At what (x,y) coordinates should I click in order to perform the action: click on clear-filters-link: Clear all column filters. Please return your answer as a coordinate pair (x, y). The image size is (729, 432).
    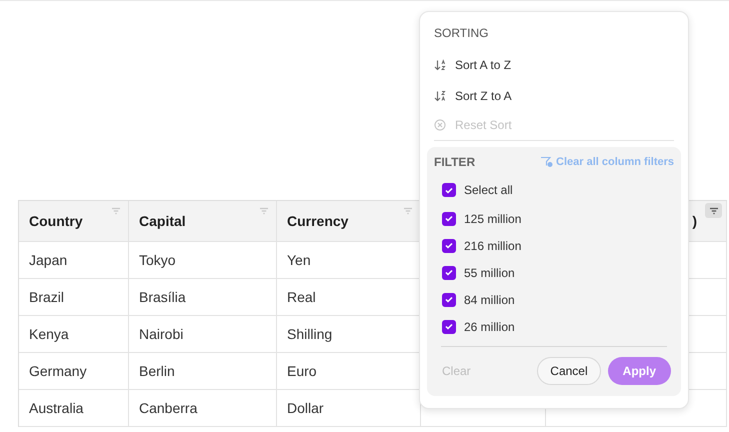
    Looking at the image, I should click on (607, 162).